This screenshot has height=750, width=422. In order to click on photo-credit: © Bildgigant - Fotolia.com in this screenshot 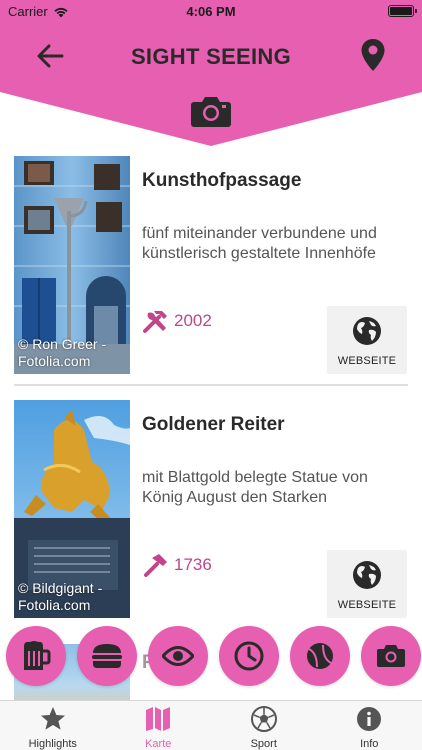, I will do `click(60, 596)`.